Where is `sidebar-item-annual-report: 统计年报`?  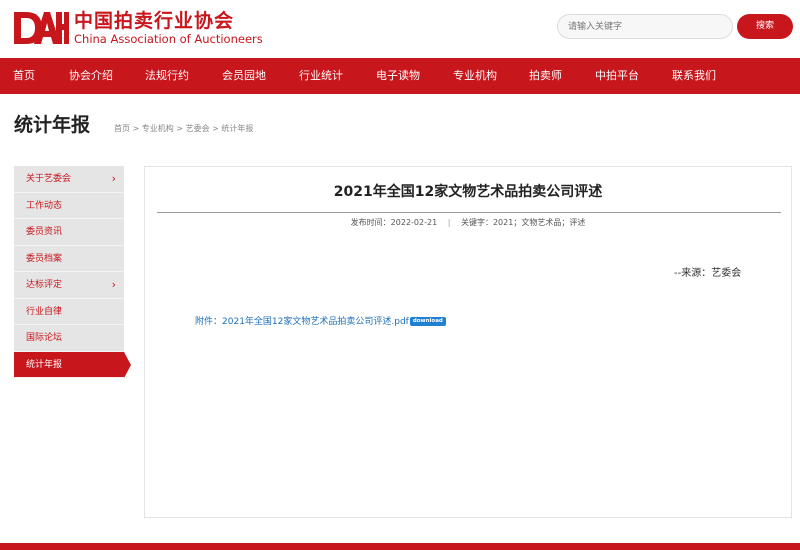
sidebar-item-annual-report: 统计年报 is located at coordinates (72, 364).